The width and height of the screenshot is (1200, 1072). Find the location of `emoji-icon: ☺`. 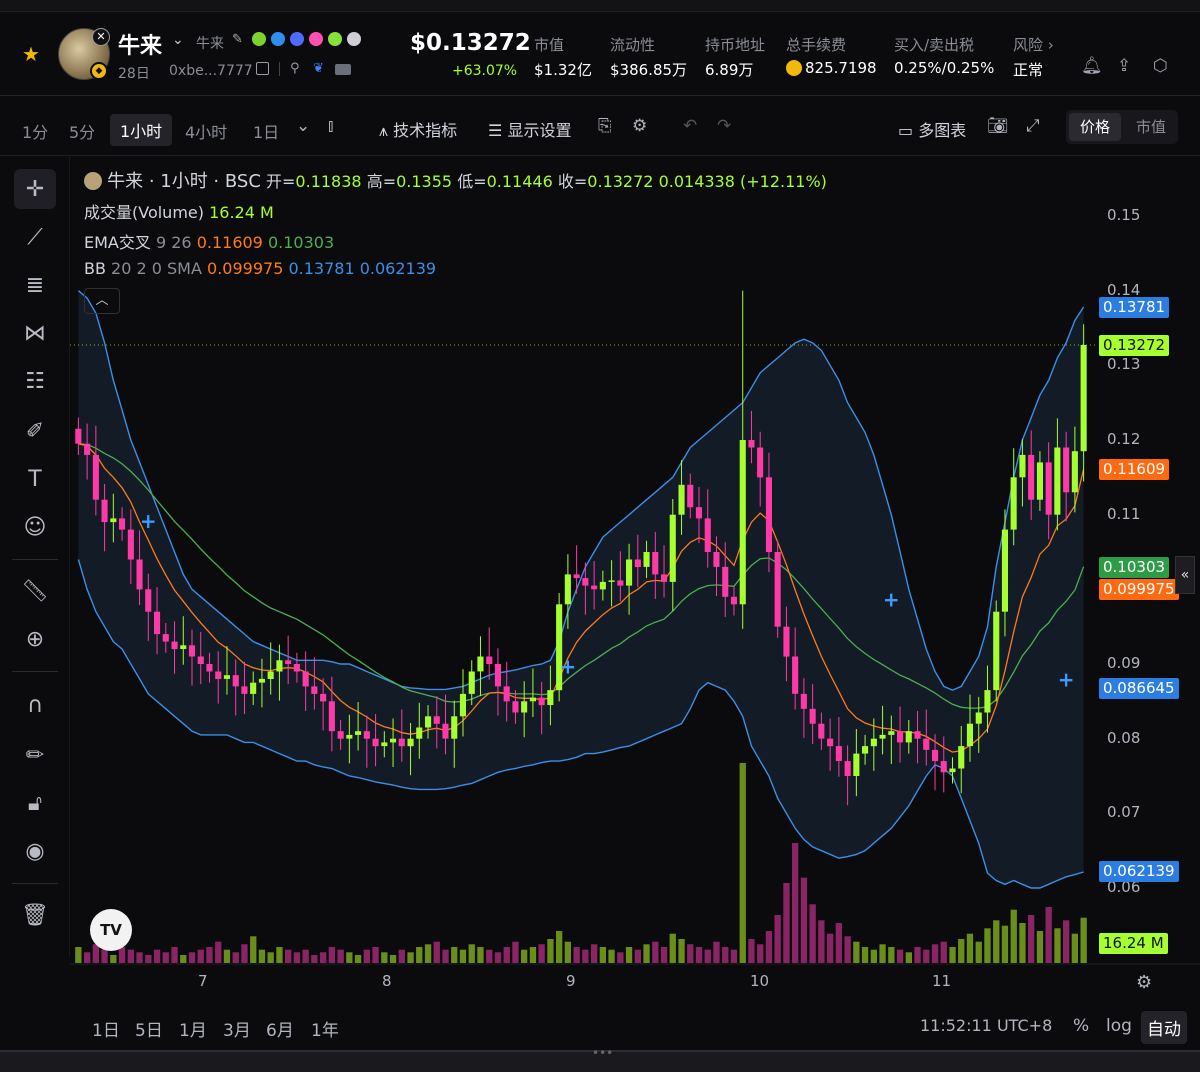

emoji-icon: ☺ is located at coordinates (35, 527).